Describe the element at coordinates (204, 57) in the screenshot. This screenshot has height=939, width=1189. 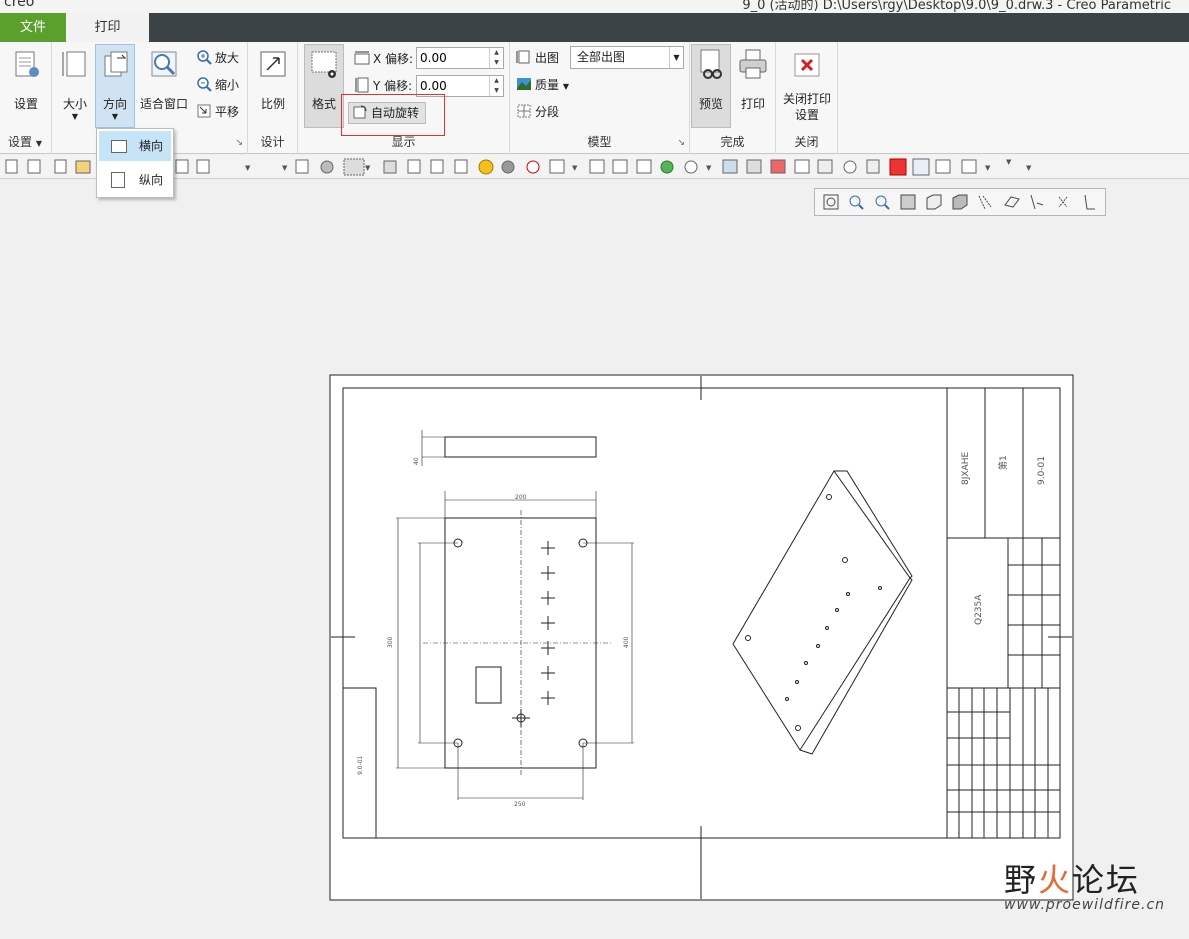
I see `zoom-in-icon` at that location.